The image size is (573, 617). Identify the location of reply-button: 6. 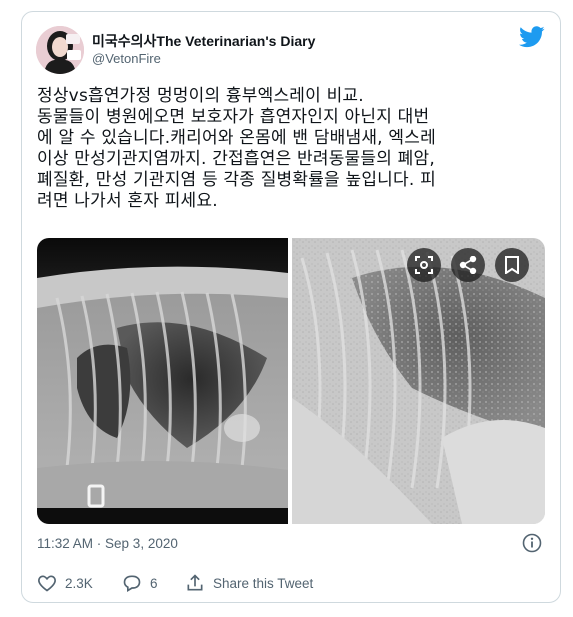
(140, 583).